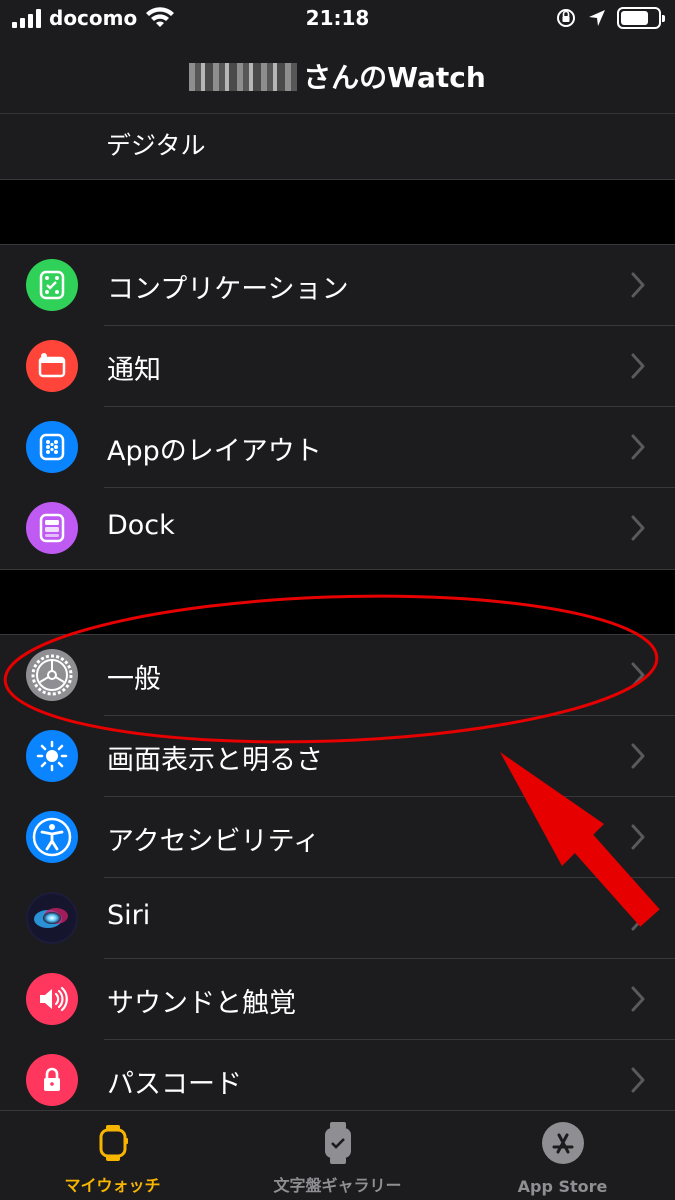  What do you see at coordinates (337, 1075) in the screenshot?
I see `settings-row-lock: パスコード` at bounding box center [337, 1075].